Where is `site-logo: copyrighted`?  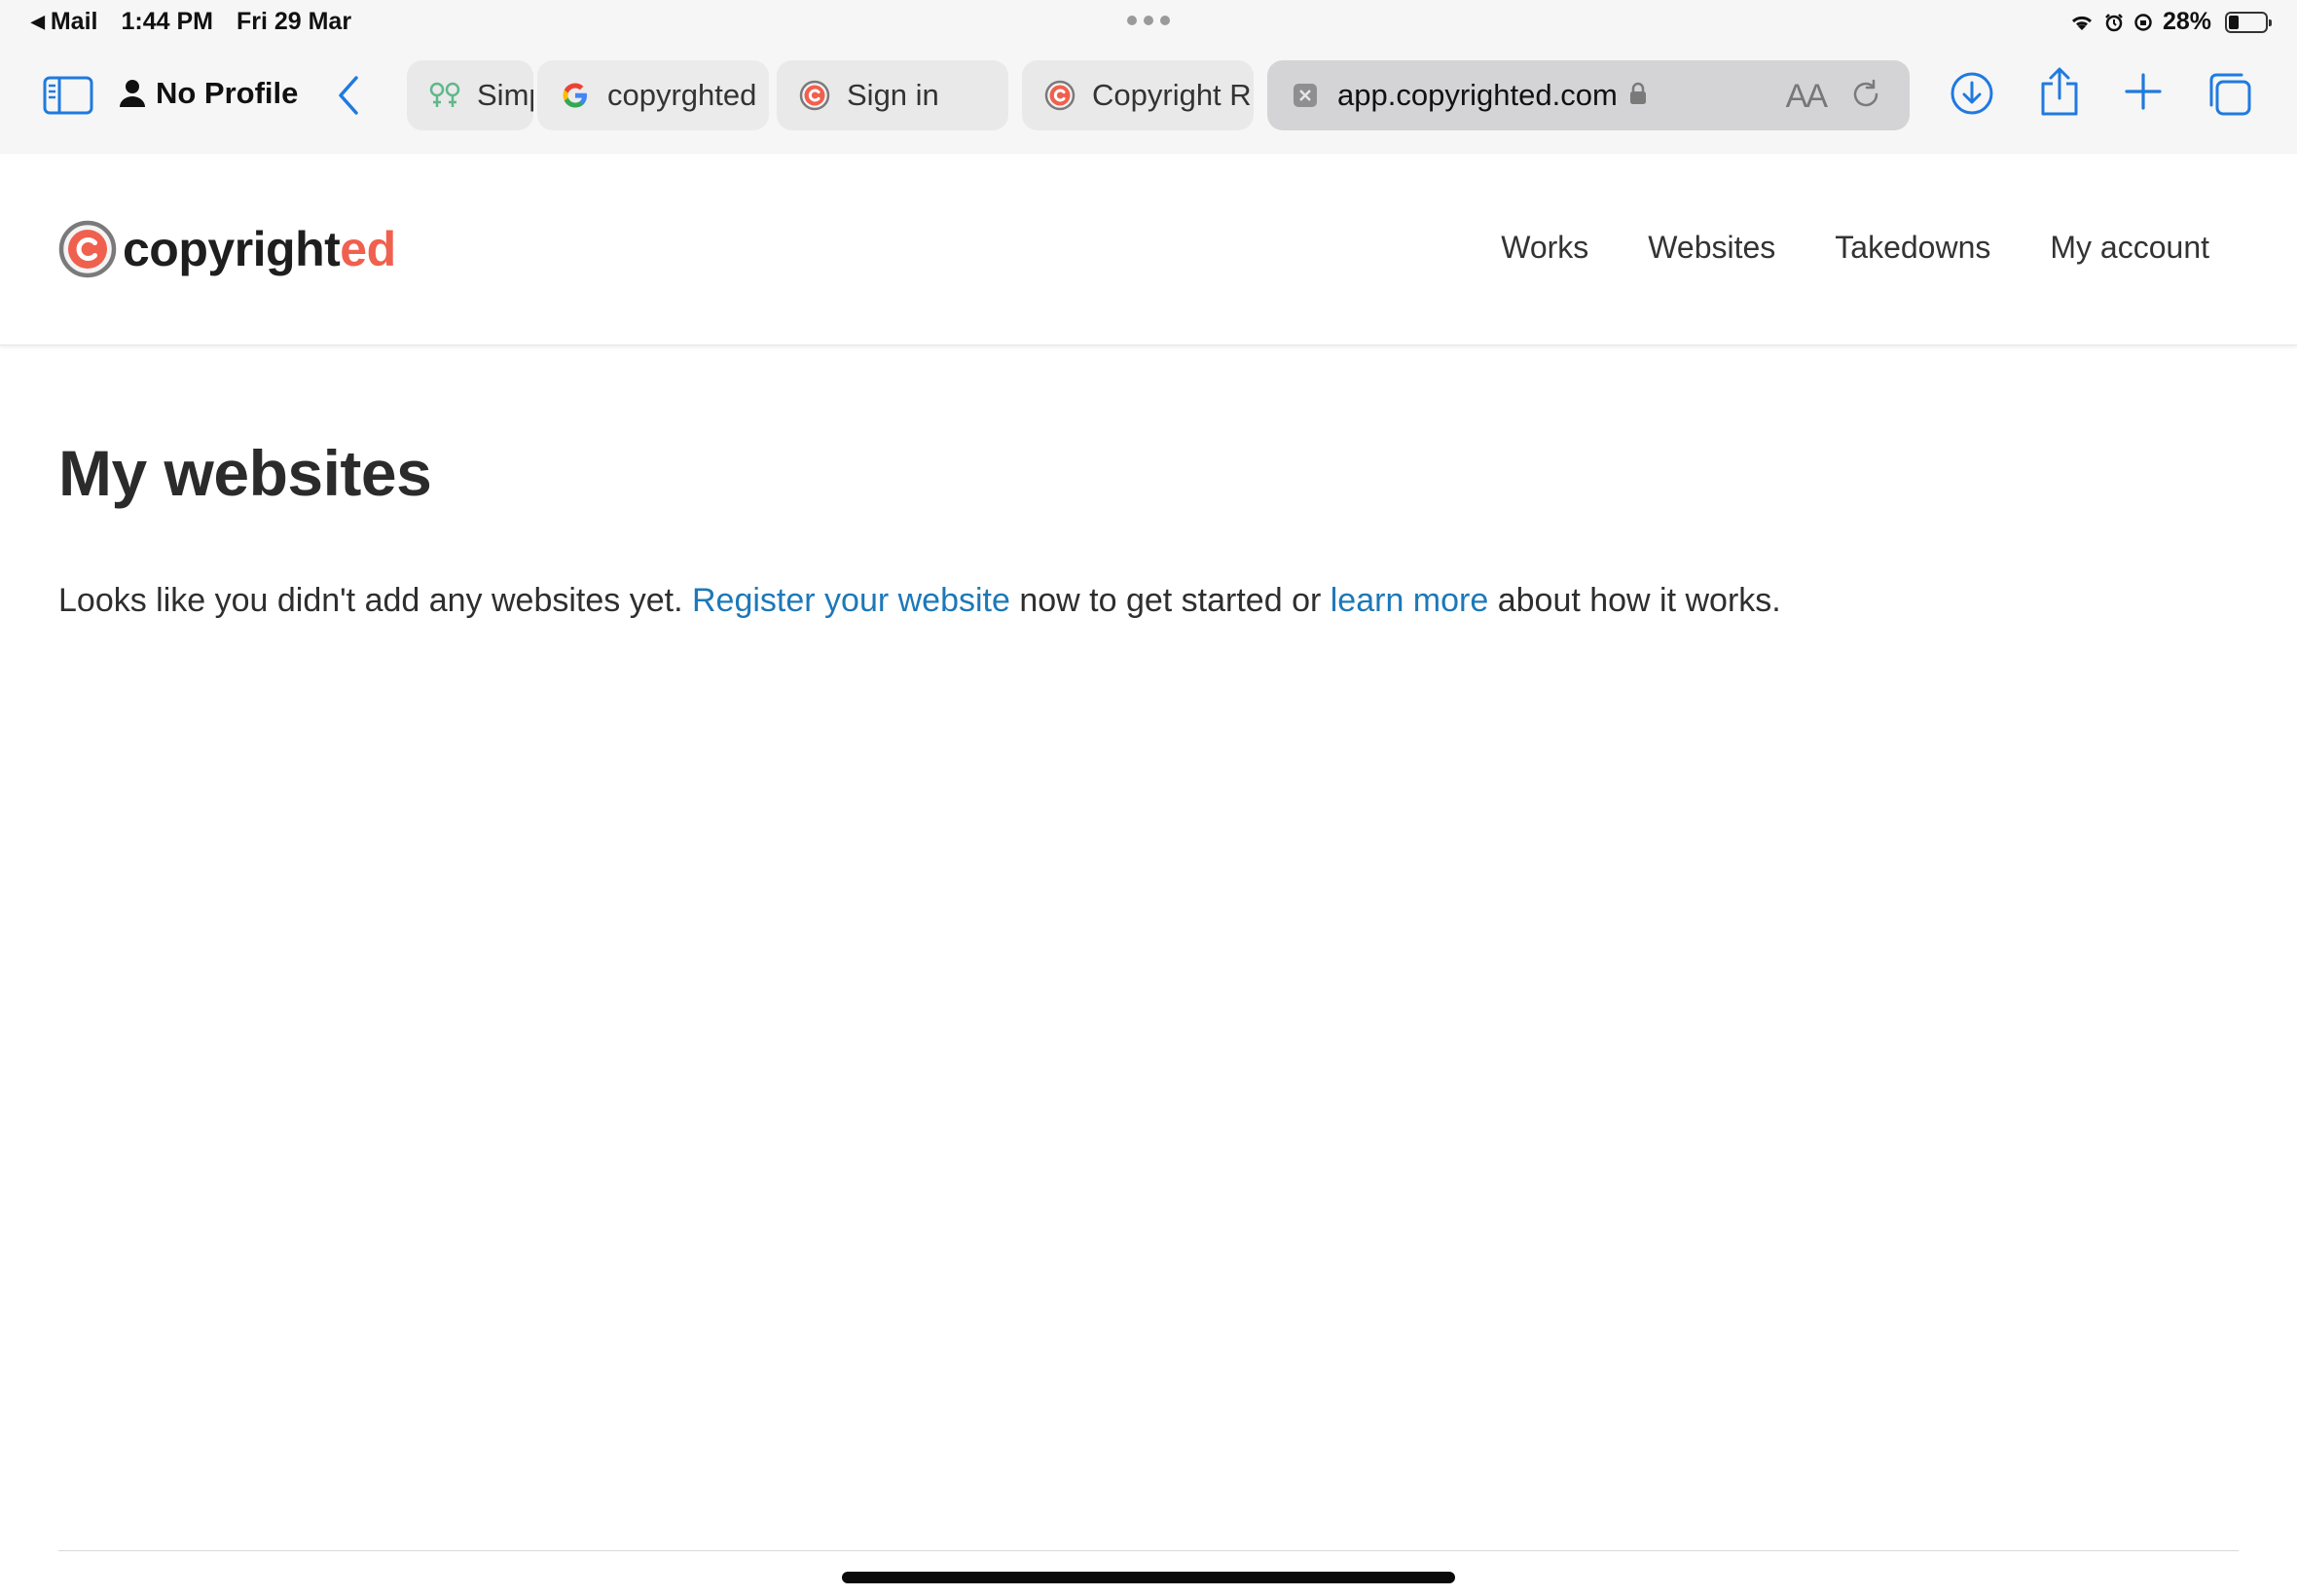 site-logo: copyrighted is located at coordinates (227, 249).